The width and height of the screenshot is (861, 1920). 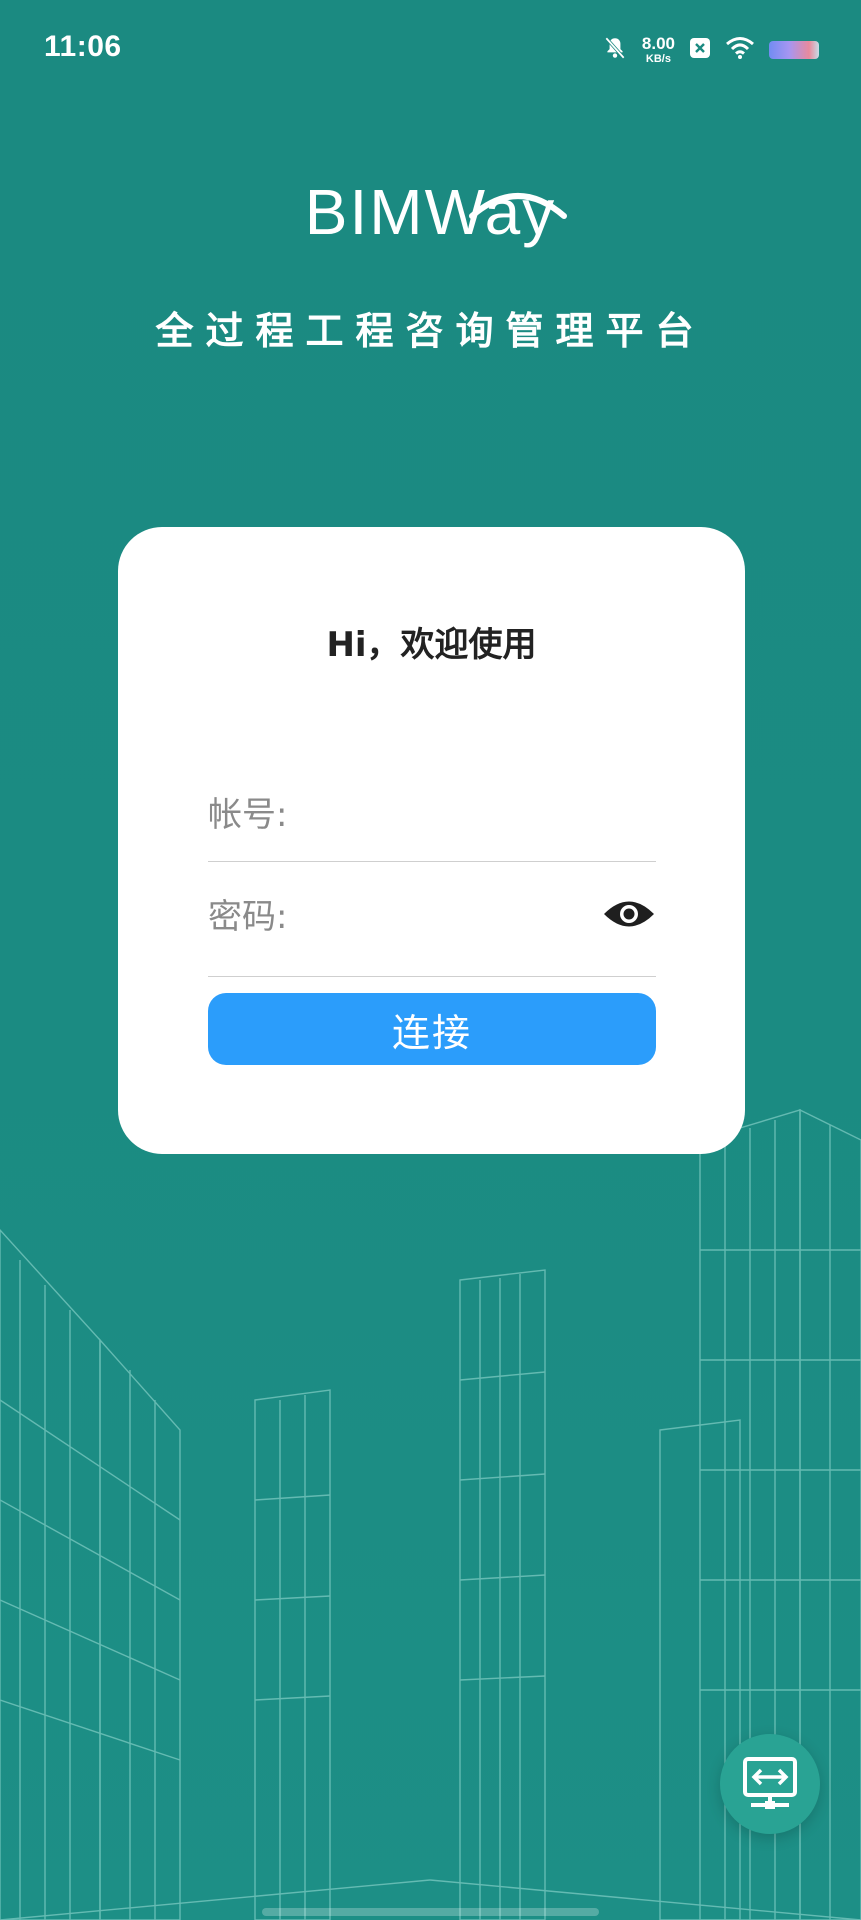 I want to click on home-indicator, so click(x=430, y=1912).